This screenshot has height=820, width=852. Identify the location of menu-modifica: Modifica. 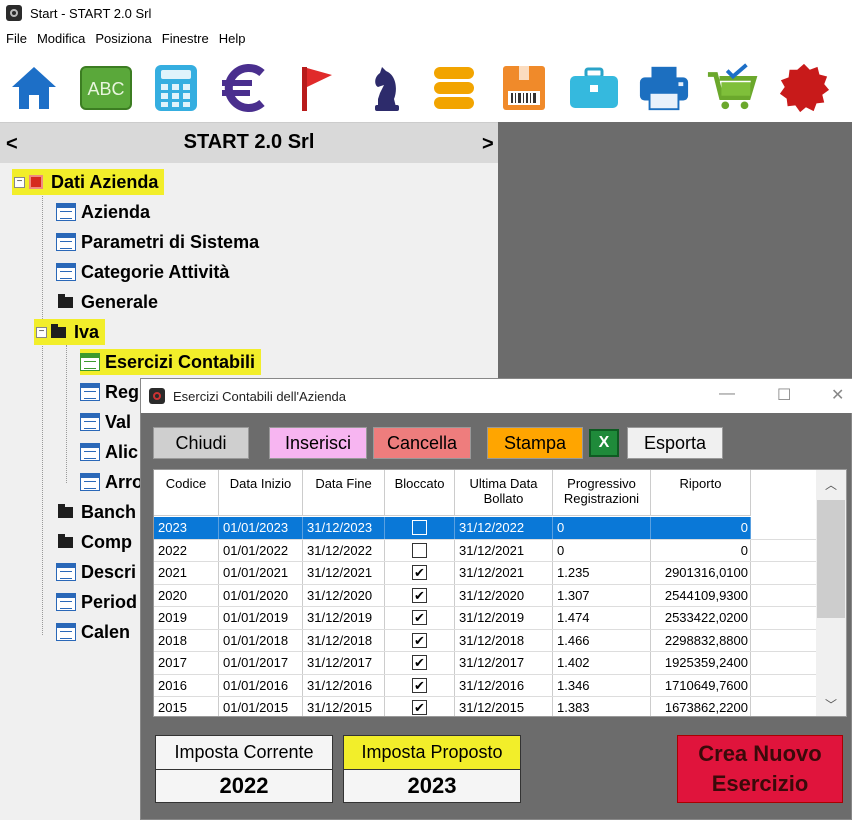
(61, 38).